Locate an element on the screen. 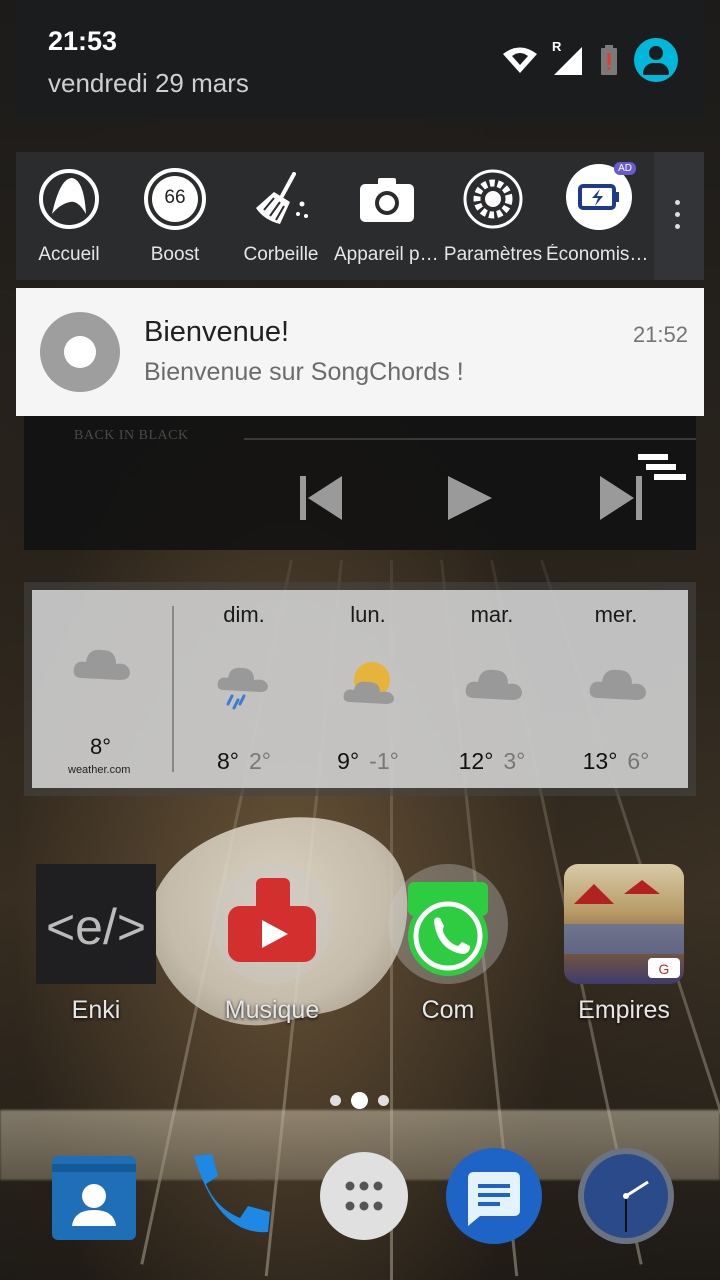  boost-gauge-icon: 66 is located at coordinates (175, 199).